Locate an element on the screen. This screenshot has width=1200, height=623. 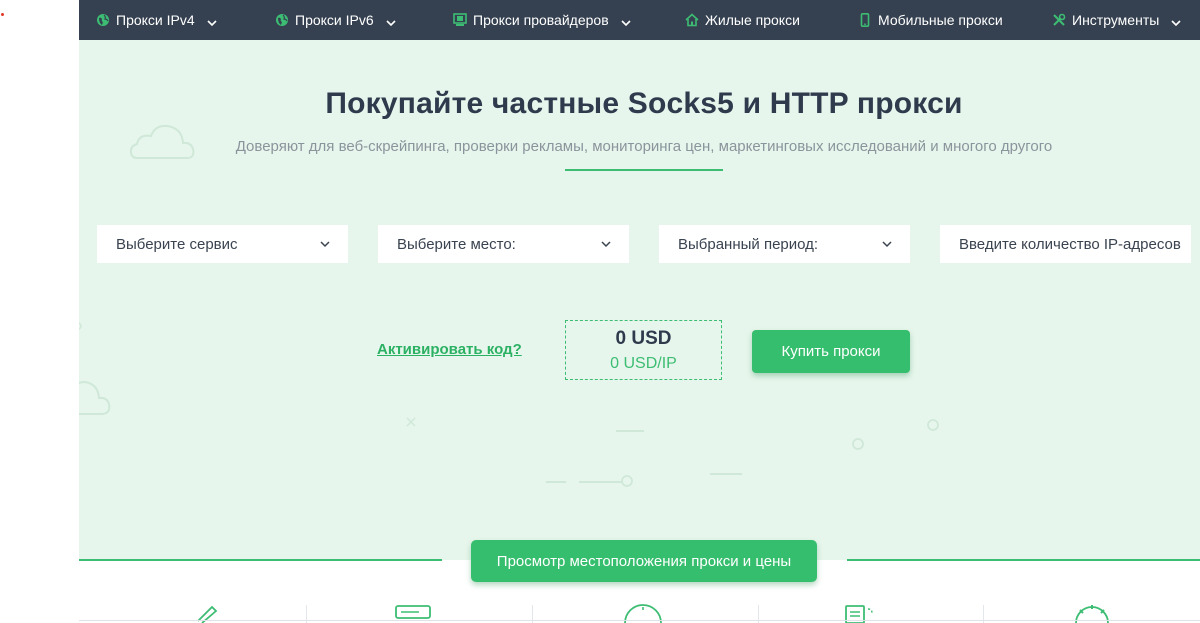
price-total: 0 USD is located at coordinates (643, 338).